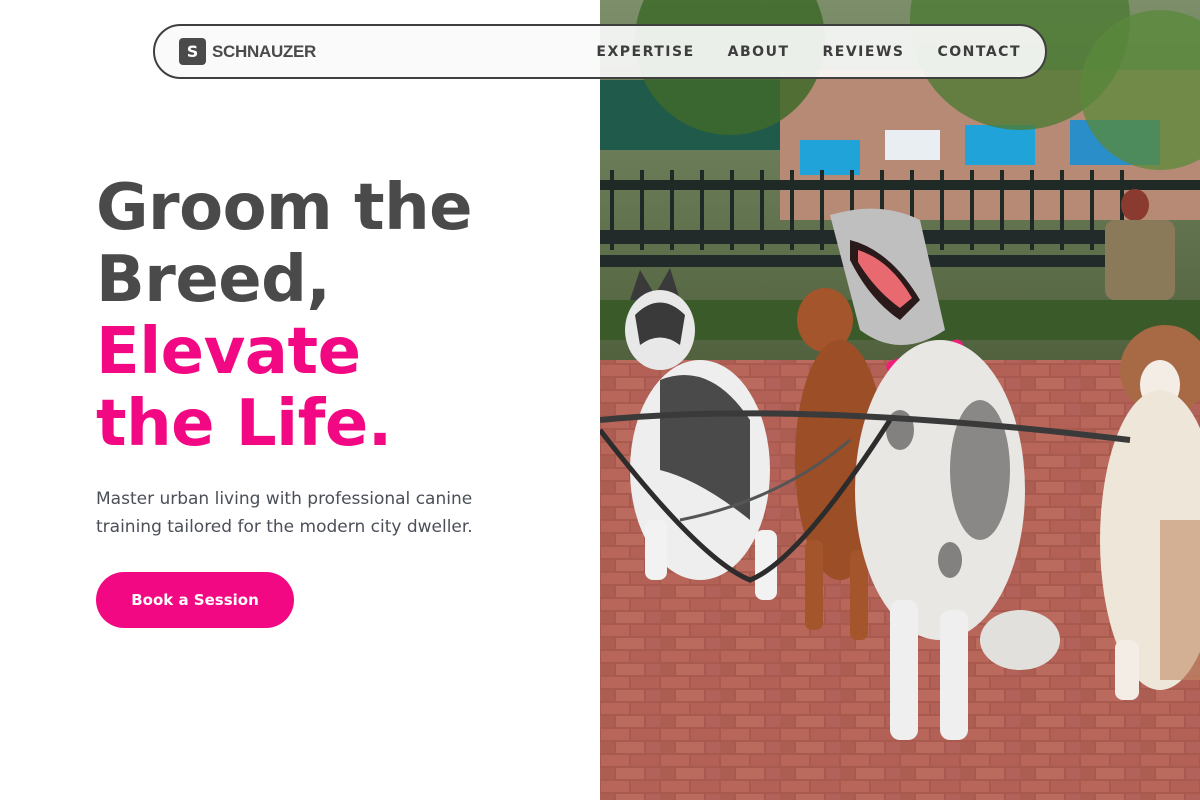 Image resolution: width=1200 pixels, height=800 pixels. What do you see at coordinates (192, 51) in the screenshot?
I see `s-logo-icon: S` at bounding box center [192, 51].